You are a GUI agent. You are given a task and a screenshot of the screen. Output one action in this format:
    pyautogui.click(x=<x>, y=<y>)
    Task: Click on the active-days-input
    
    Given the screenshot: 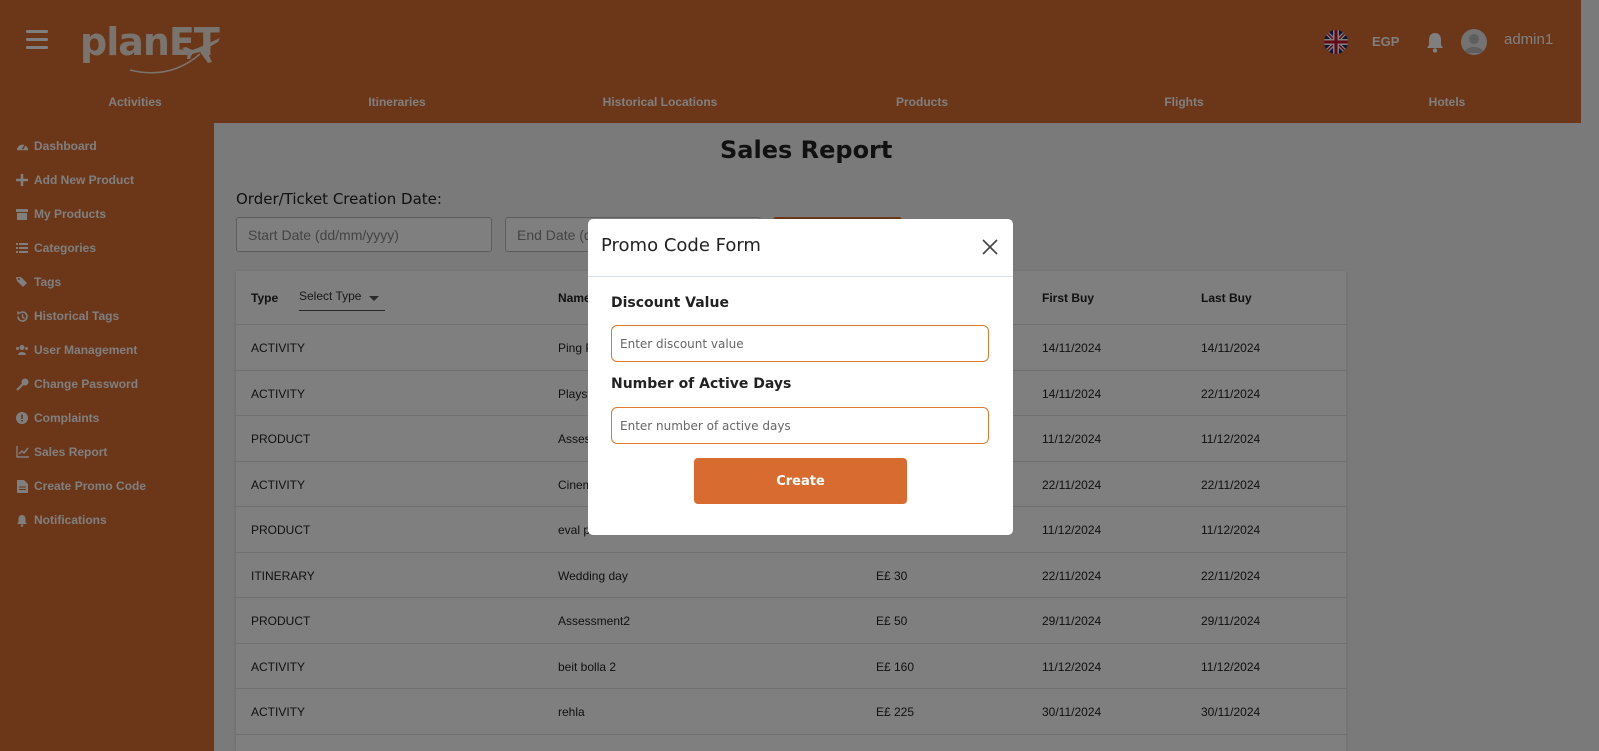 What is the action you would take?
    pyautogui.click(x=800, y=425)
    